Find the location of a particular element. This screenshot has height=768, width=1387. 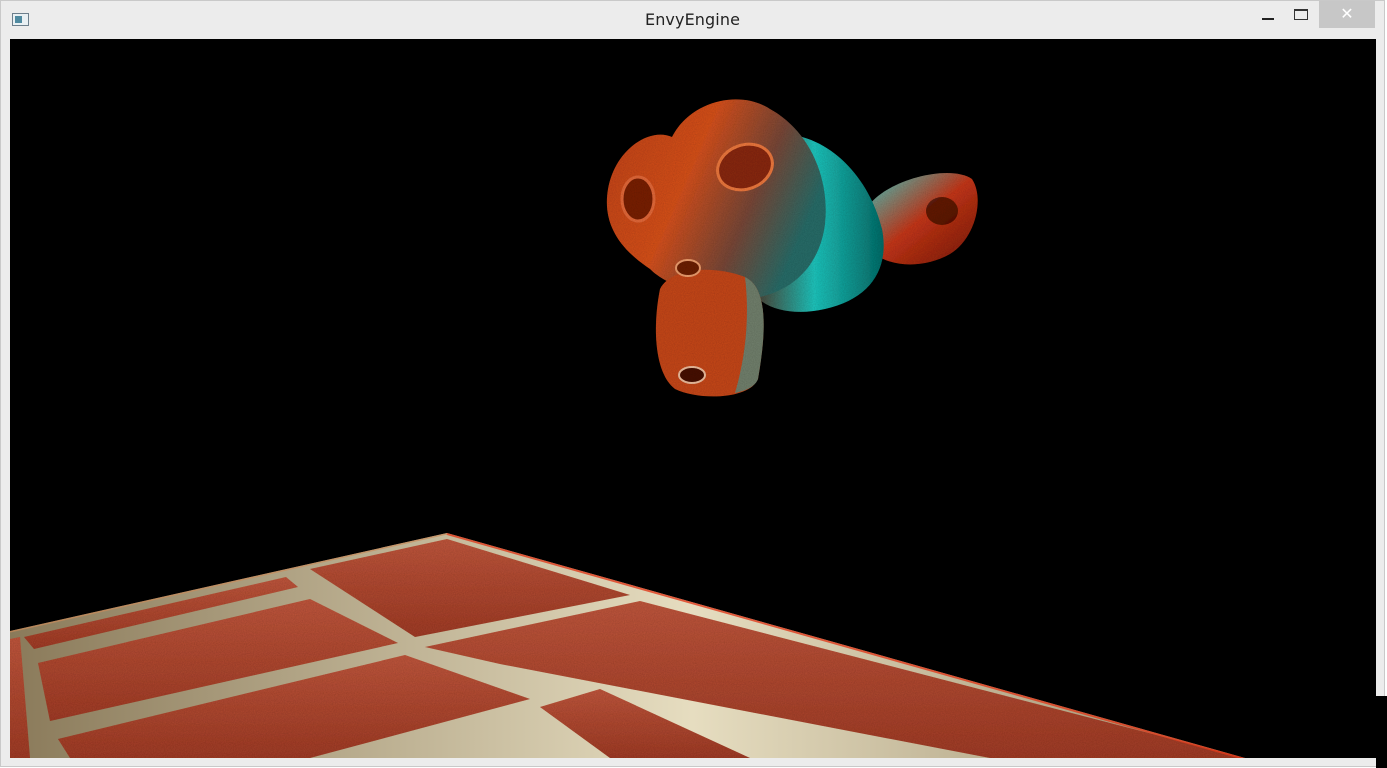

title-bar: EnvyEngine ✕ is located at coordinates (692, 19).